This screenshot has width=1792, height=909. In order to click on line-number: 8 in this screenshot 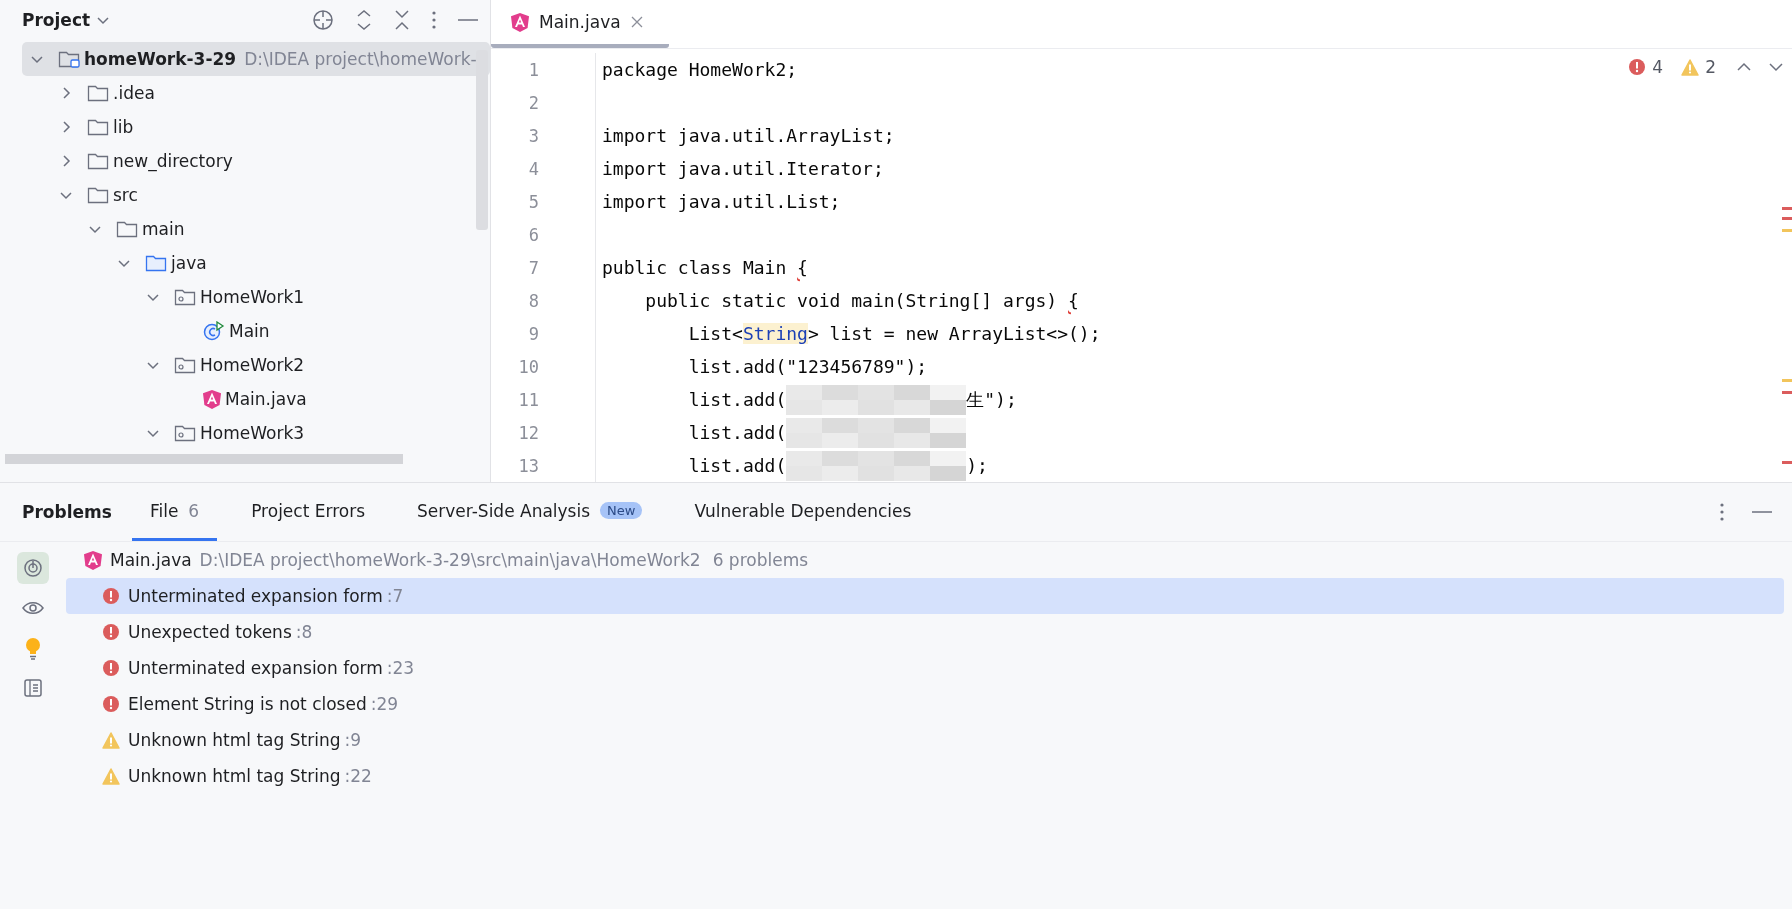, I will do `click(533, 300)`.